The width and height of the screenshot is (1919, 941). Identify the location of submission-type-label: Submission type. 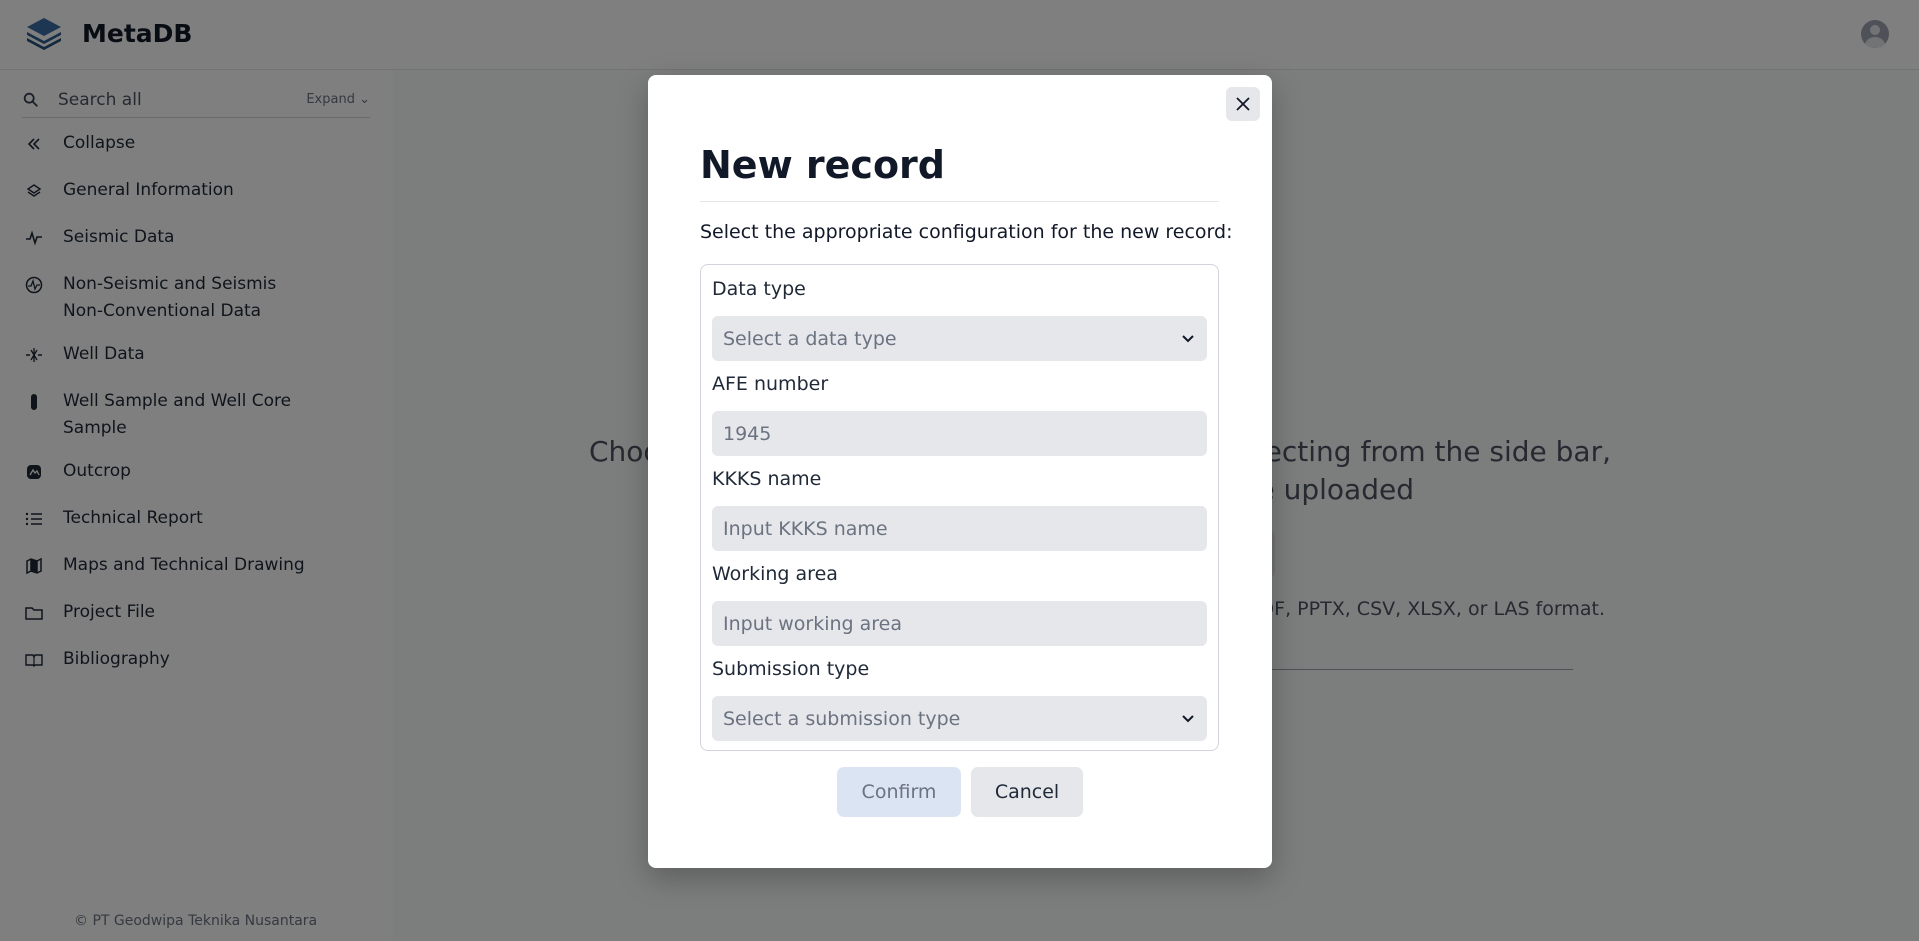
(791, 669).